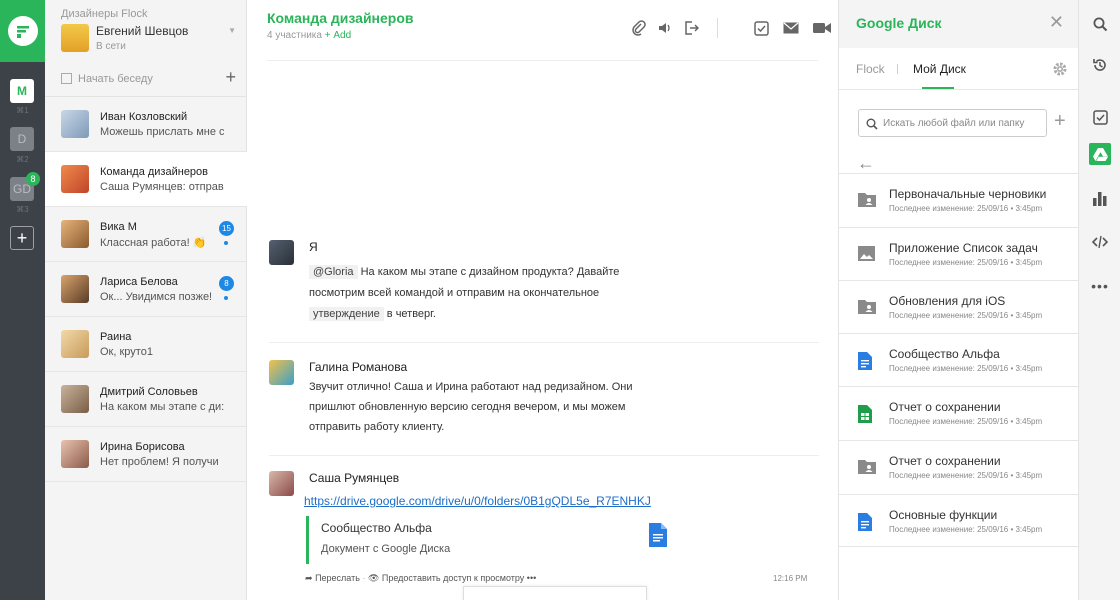 The width and height of the screenshot is (1120, 600). I want to click on share-view-action: Предоставить доступ к просмотру, so click(453, 578).